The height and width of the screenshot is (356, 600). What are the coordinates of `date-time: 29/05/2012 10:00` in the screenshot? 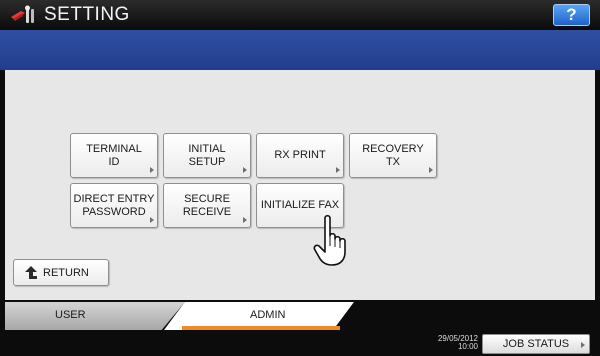 It's located at (449, 343).